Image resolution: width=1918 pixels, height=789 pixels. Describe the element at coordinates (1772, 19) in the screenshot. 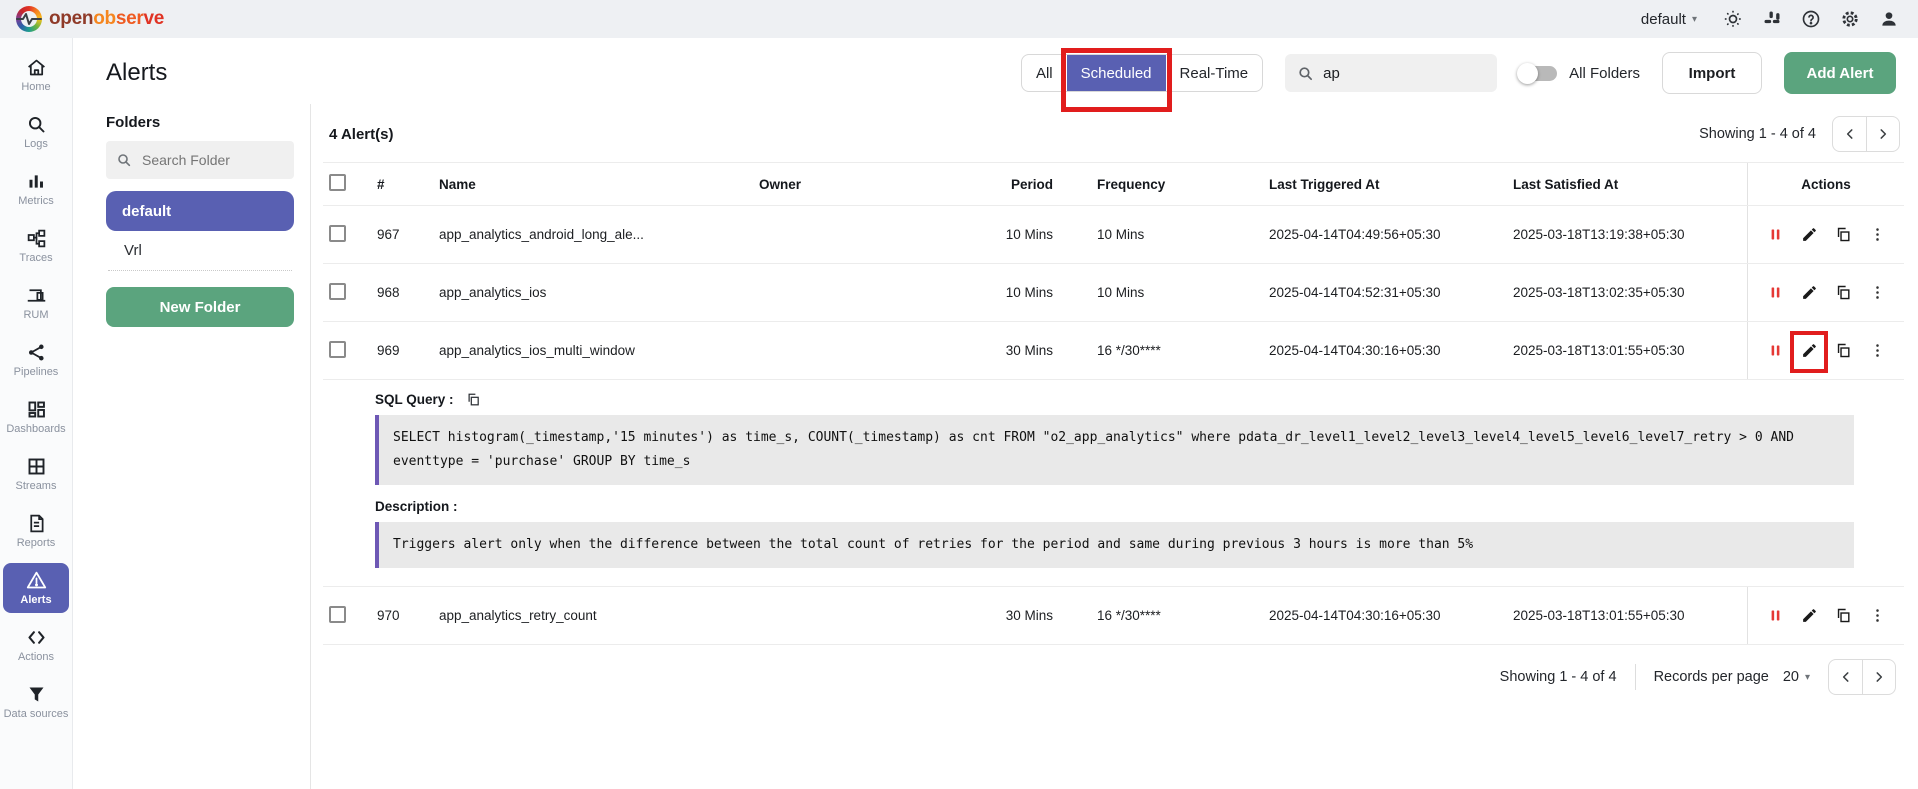

I see `slack-icon` at that location.